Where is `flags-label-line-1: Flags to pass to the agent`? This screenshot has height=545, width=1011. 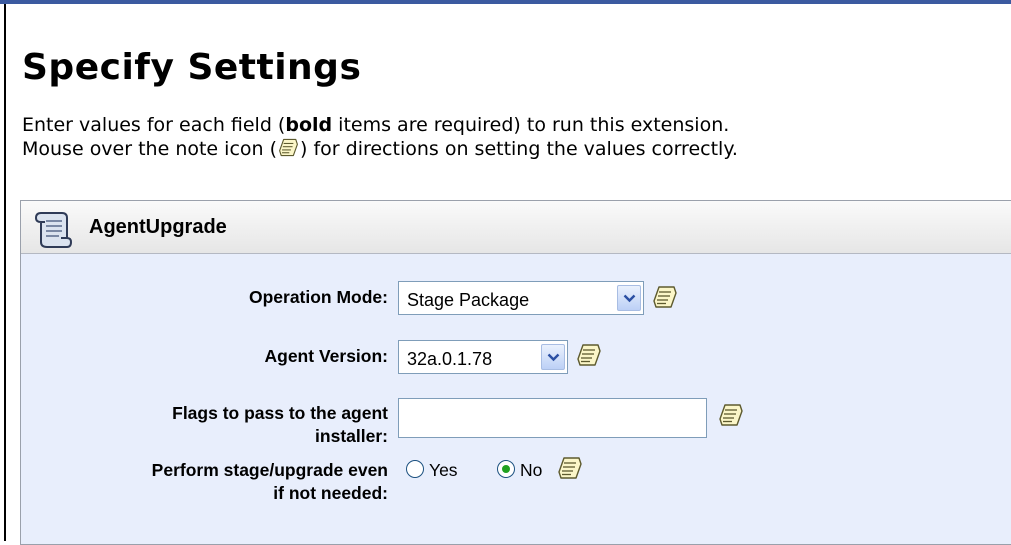
flags-label-line-1: Flags to pass to the agent is located at coordinates (280, 413).